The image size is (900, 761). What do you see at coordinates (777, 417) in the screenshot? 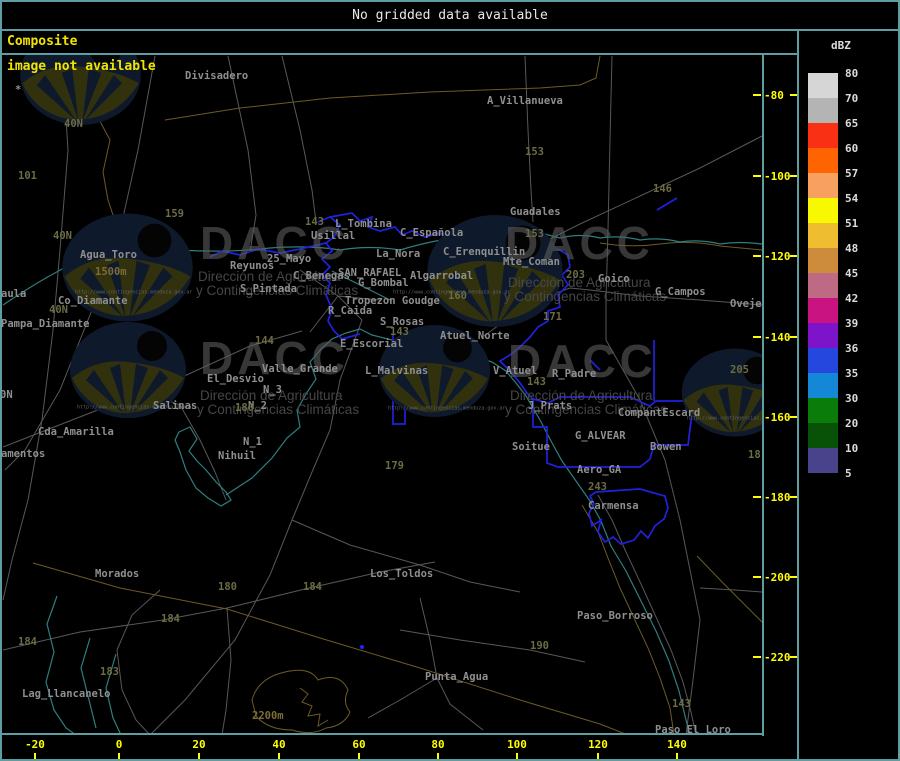
I see `y-tick-label: -160` at bounding box center [777, 417].